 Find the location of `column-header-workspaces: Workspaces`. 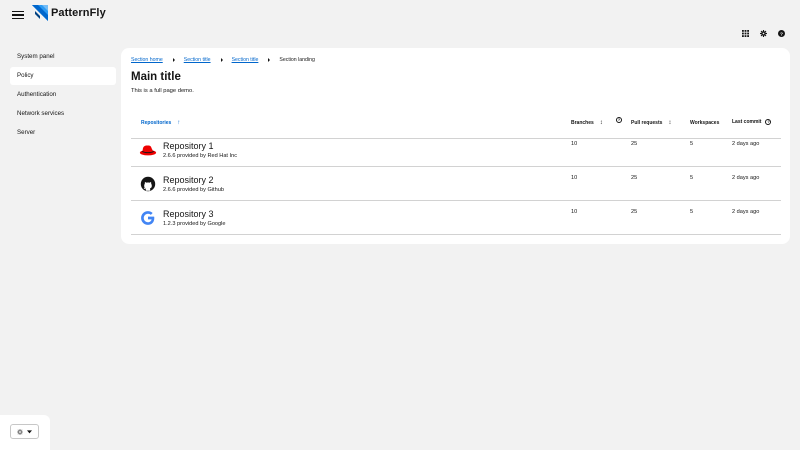

column-header-workspaces: Workspaces is located at coordinates (704, 123).